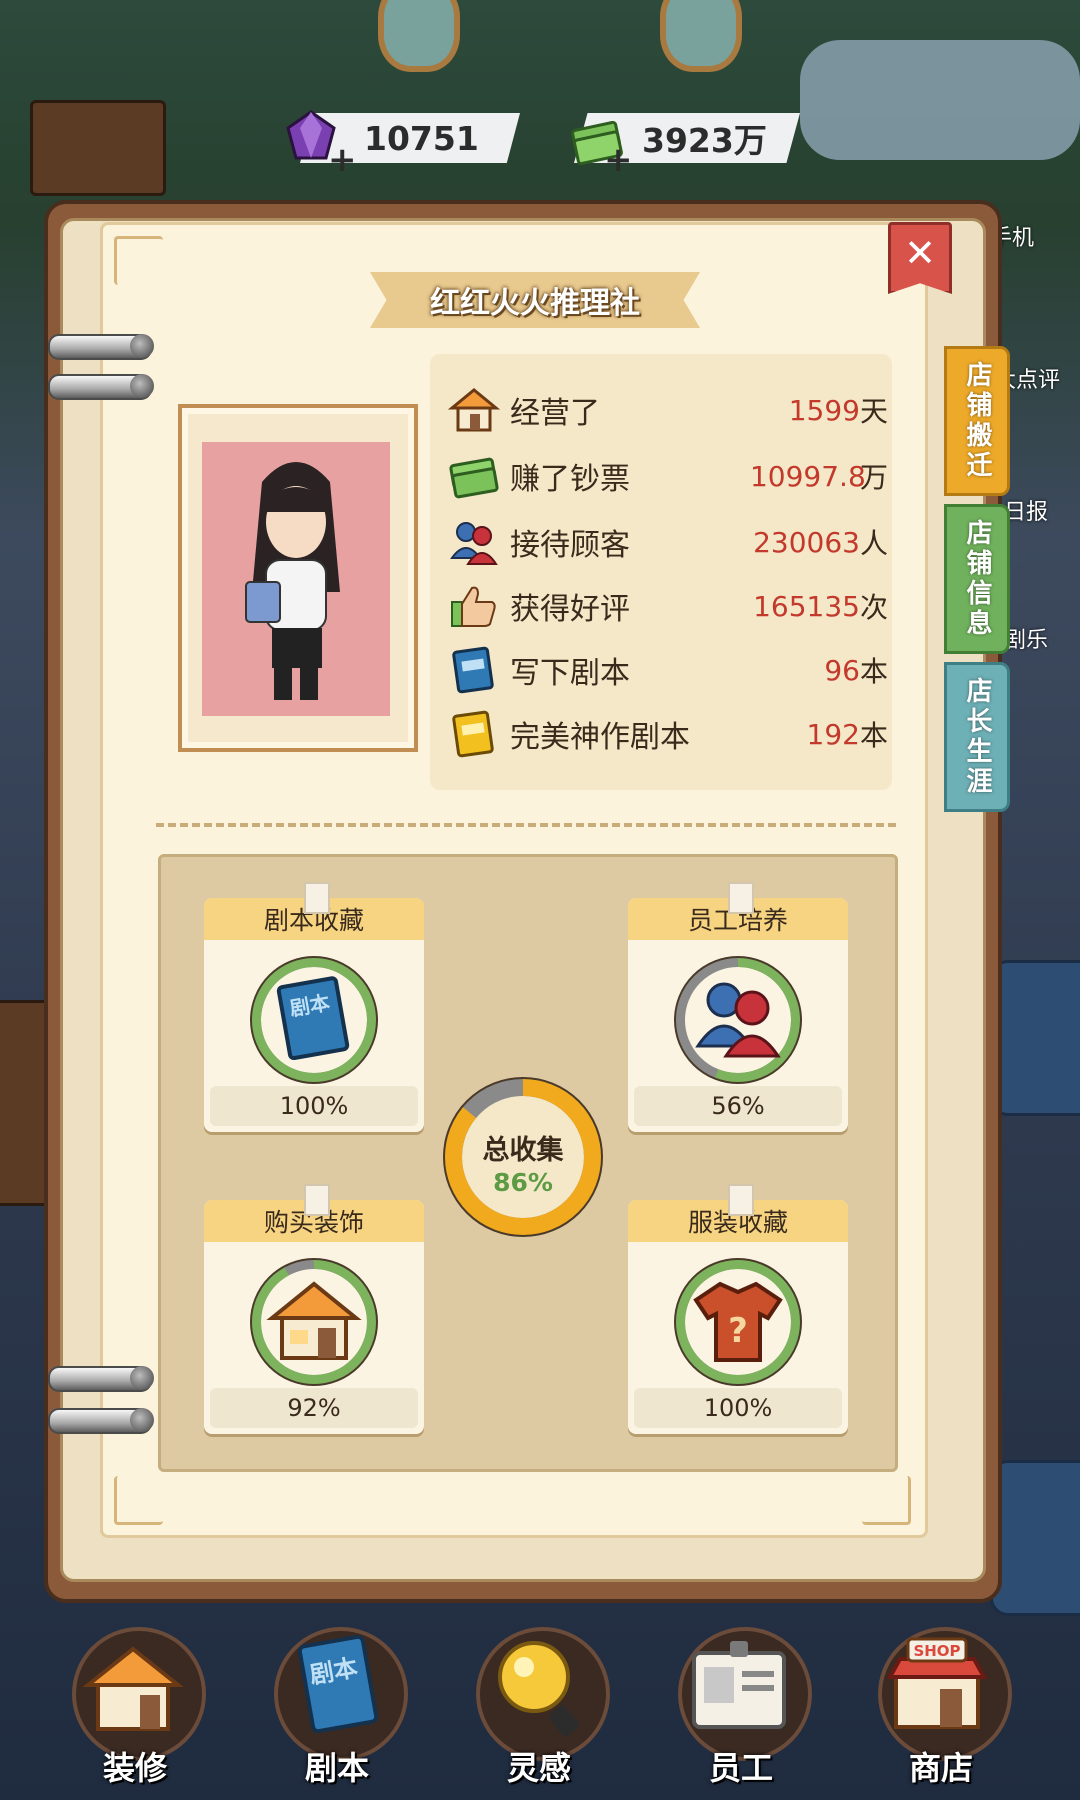 The image size is (1080, 1800). Describe the element at coordinates (806, 606) in the screenshot. I see `stat-value: 165135` at that location.